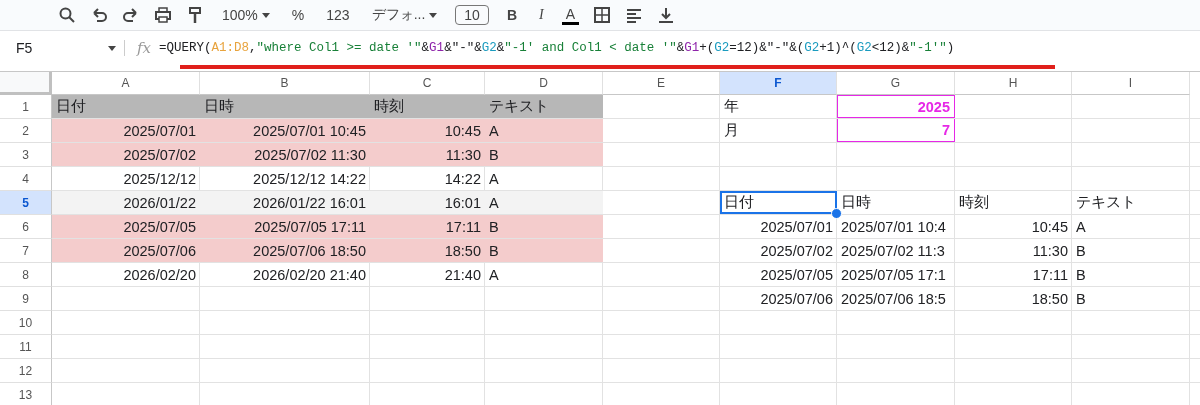  What do you see at coordinates (893, 227) in the screenshot?
I see `table-cell-text: 2025/07/01 10:4` at bounding box center [893, 227].